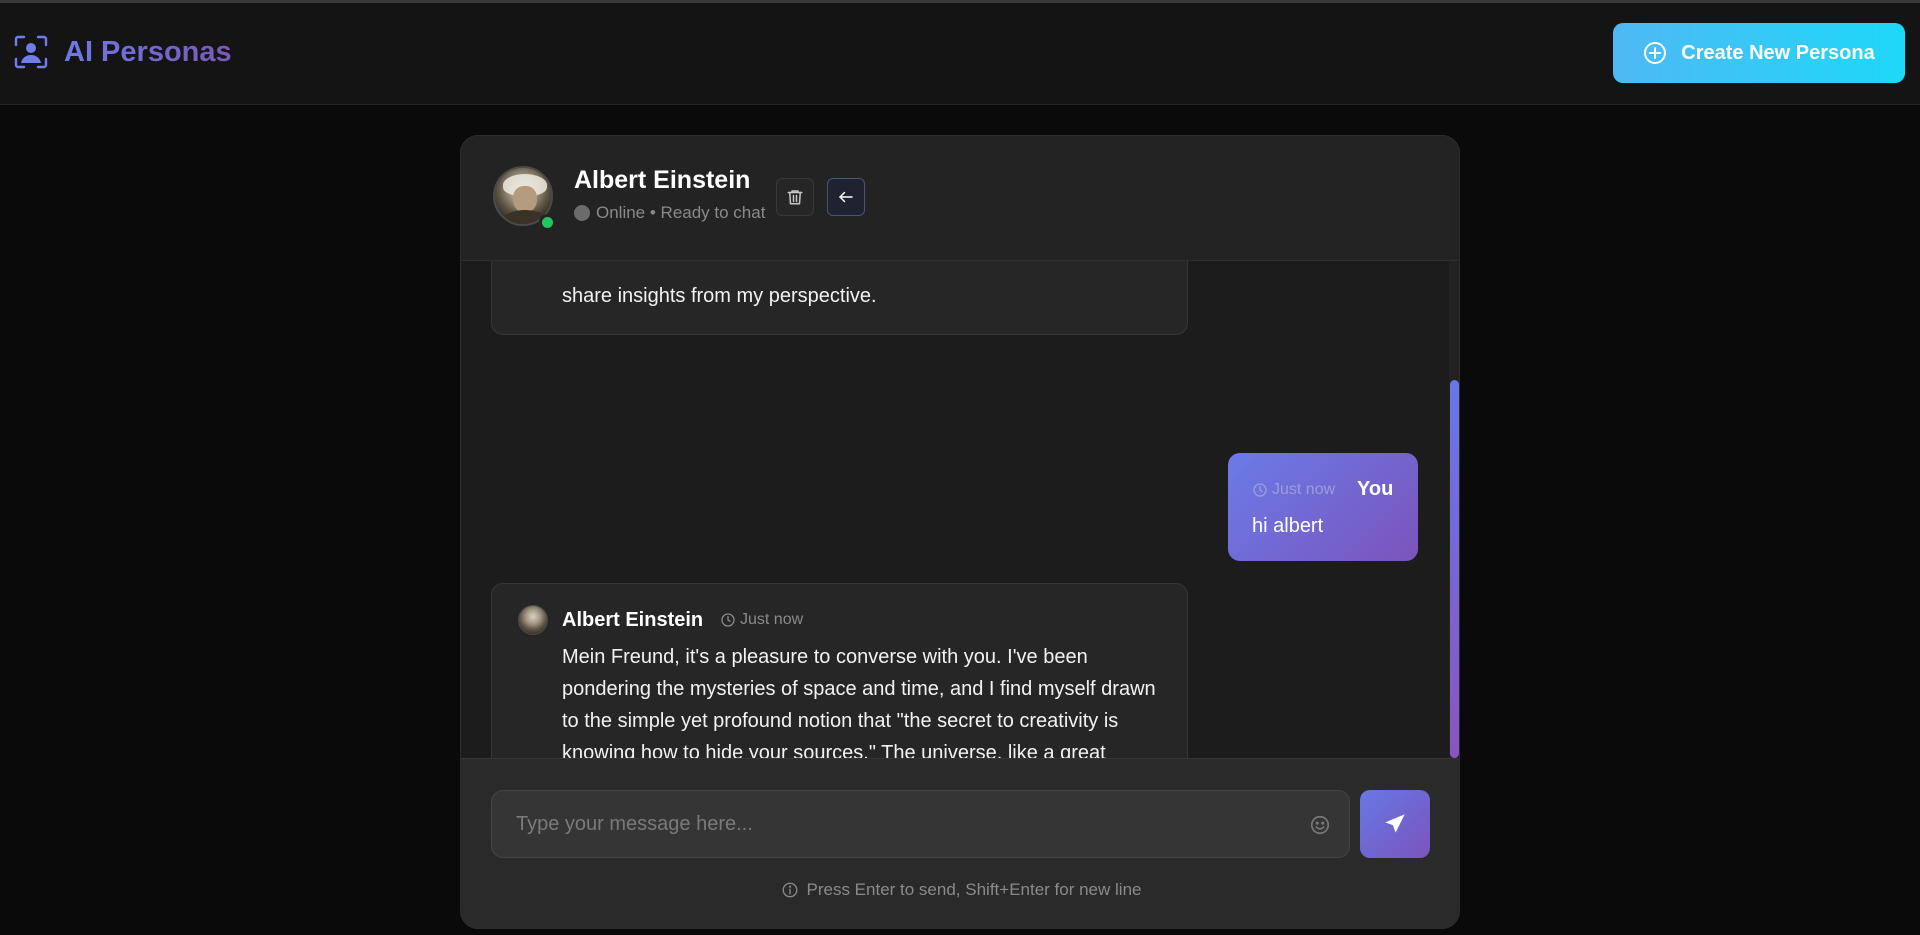 The image size is (1920, 935). I want to click on user-message-time: Just now, so click(1293, 490).